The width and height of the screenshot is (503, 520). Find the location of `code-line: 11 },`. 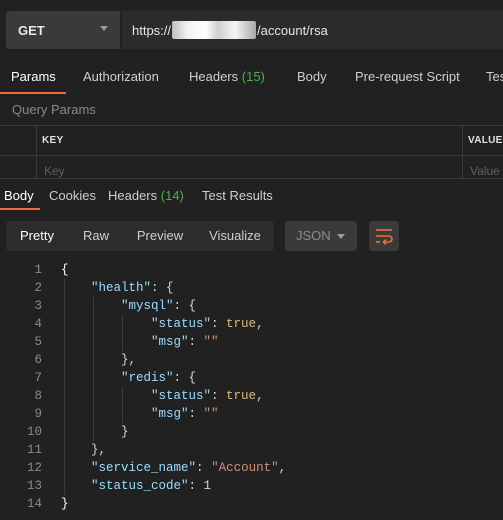

code-line: 11 }, is located at coordinates (66, 450).